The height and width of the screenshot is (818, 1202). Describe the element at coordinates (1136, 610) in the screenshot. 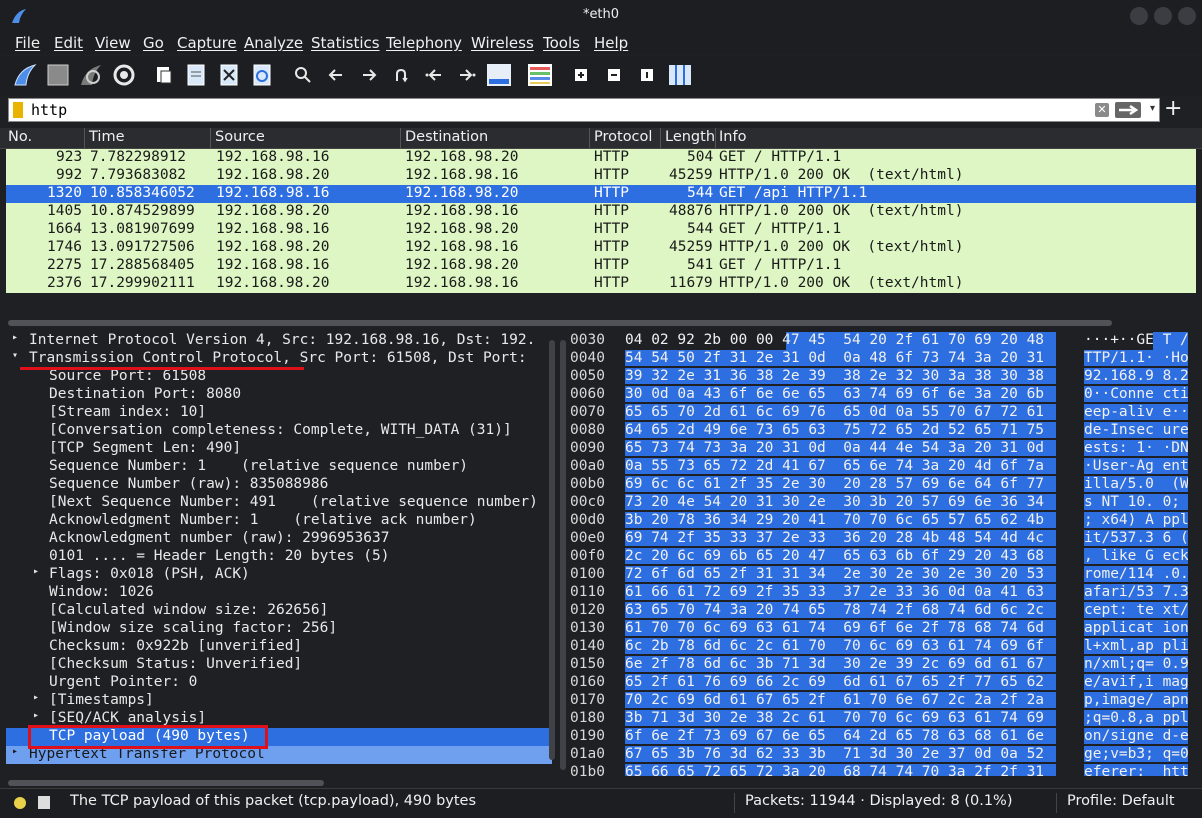

I see `bytes-ascii: cept: te xt/html,` at that location.